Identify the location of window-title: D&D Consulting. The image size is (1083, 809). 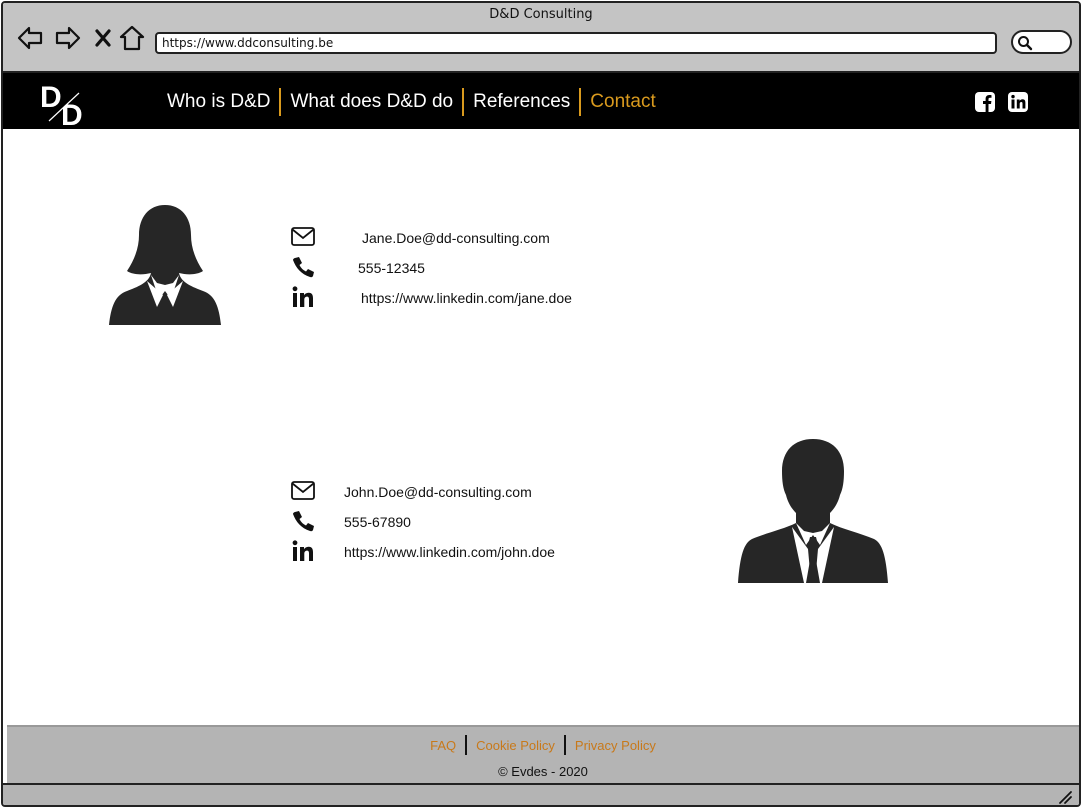
(541, 14).